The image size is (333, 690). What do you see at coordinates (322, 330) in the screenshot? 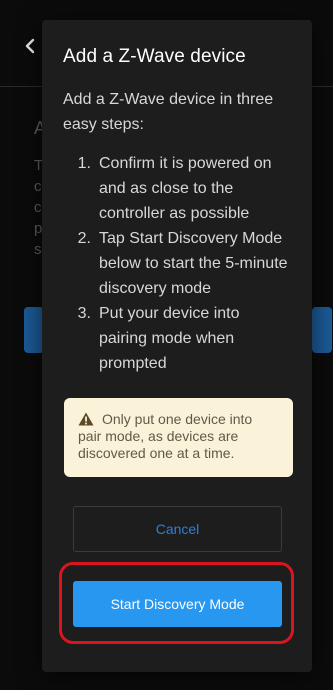
I see `background-button-right-edge` at bounding box center [322, 330].